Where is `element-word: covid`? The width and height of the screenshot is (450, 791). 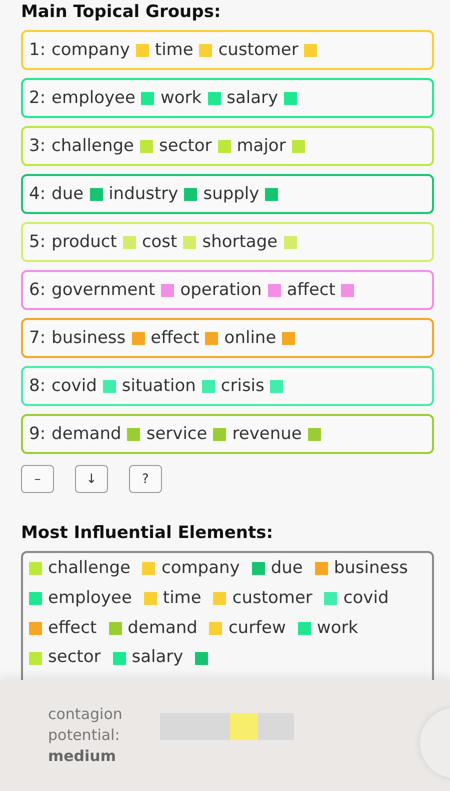
element-word: covid is located at coordinates (366, 598).